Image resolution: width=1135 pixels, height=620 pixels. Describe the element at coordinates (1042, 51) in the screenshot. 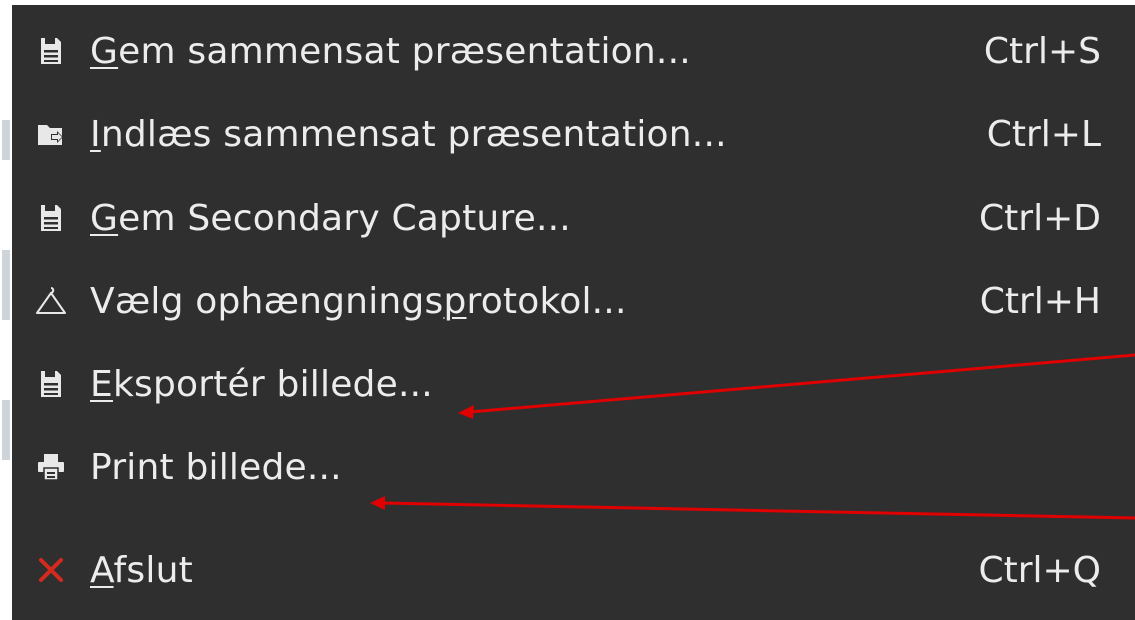

I see `menu-item-shortcut: Ctrl+S` at that location.